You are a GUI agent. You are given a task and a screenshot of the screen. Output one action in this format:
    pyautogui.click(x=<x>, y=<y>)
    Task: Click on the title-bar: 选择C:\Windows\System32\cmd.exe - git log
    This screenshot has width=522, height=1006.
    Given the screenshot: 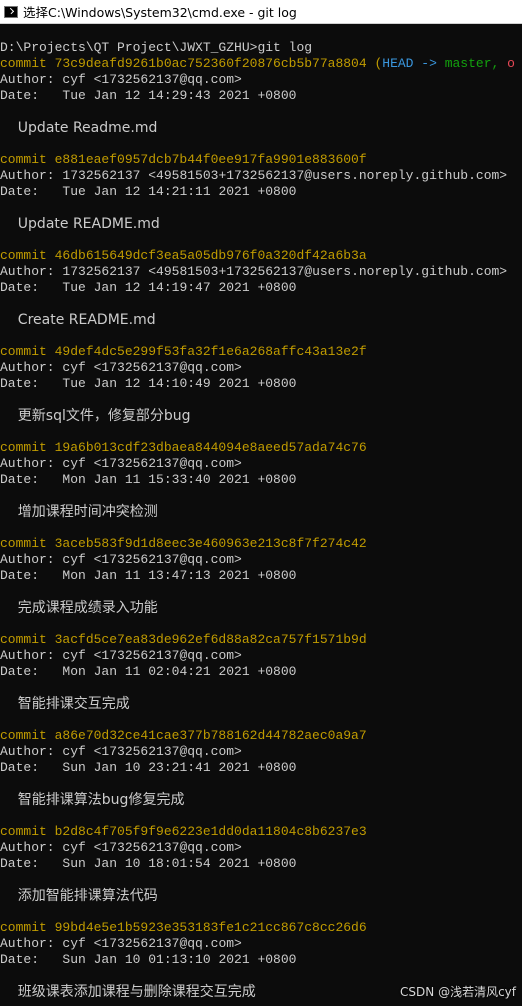 What is the action you would take?
    pyautogui.click(x=261, y=12)
    